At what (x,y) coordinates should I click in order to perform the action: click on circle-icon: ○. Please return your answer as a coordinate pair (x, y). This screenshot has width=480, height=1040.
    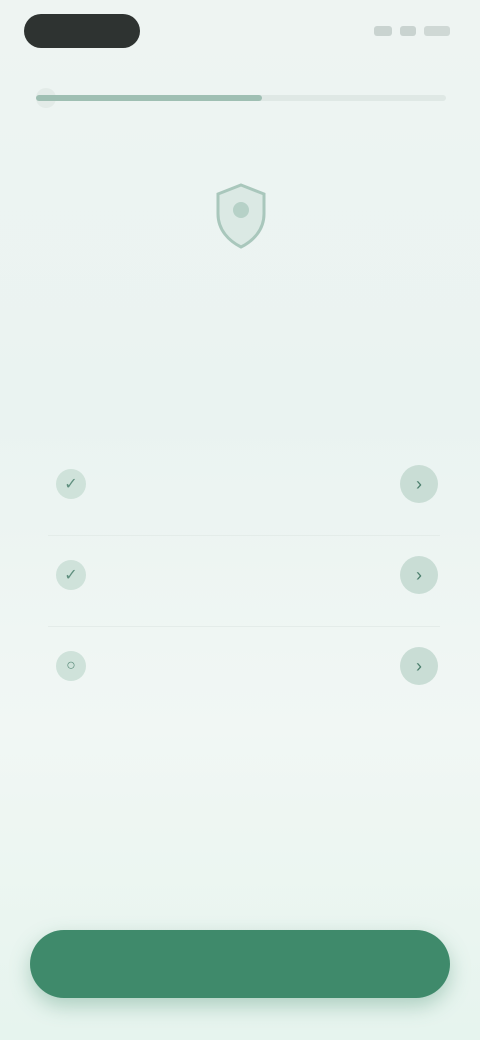
    Looking at the image, I should click on (71, 666).